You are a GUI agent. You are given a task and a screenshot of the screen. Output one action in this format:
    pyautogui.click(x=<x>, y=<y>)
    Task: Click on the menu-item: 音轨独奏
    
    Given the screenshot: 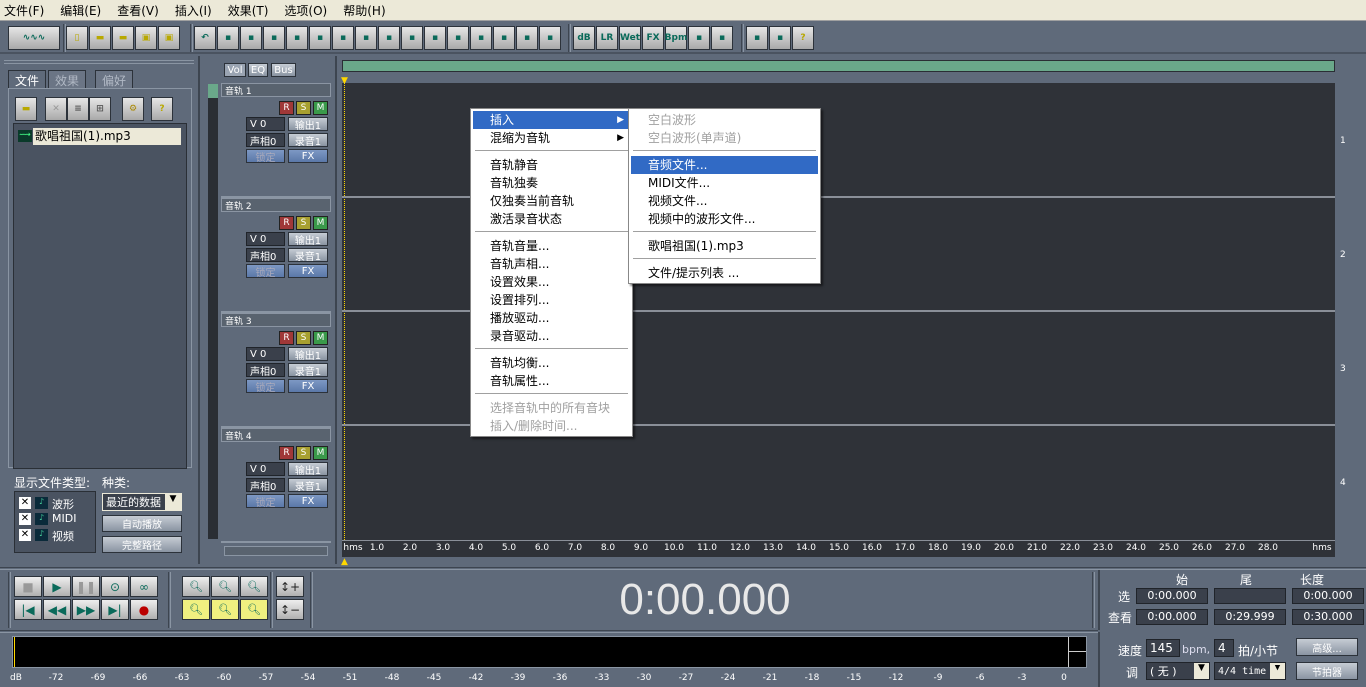 What is the action you would take?
    pyautogui.click(x=551, y=183)
    